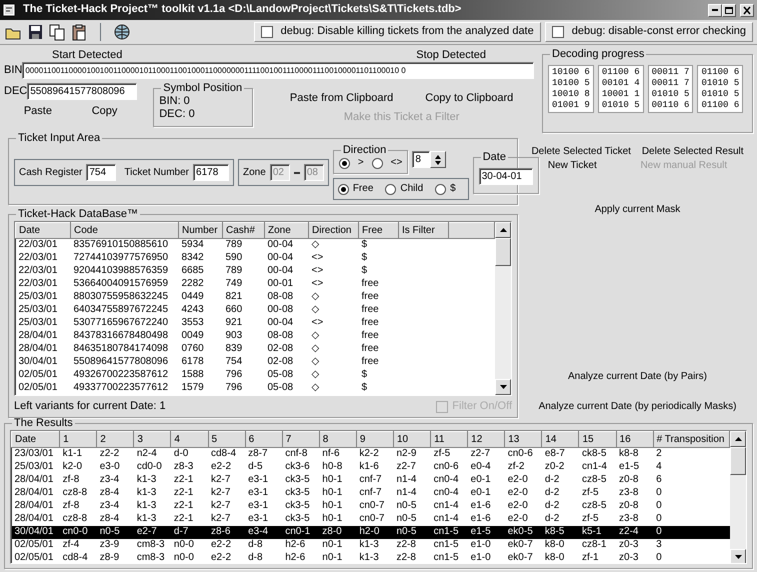  What do you see at coordinates (378, 230) in the screenshot?
I see `column-header: Free` at bounding box center [378, 230].